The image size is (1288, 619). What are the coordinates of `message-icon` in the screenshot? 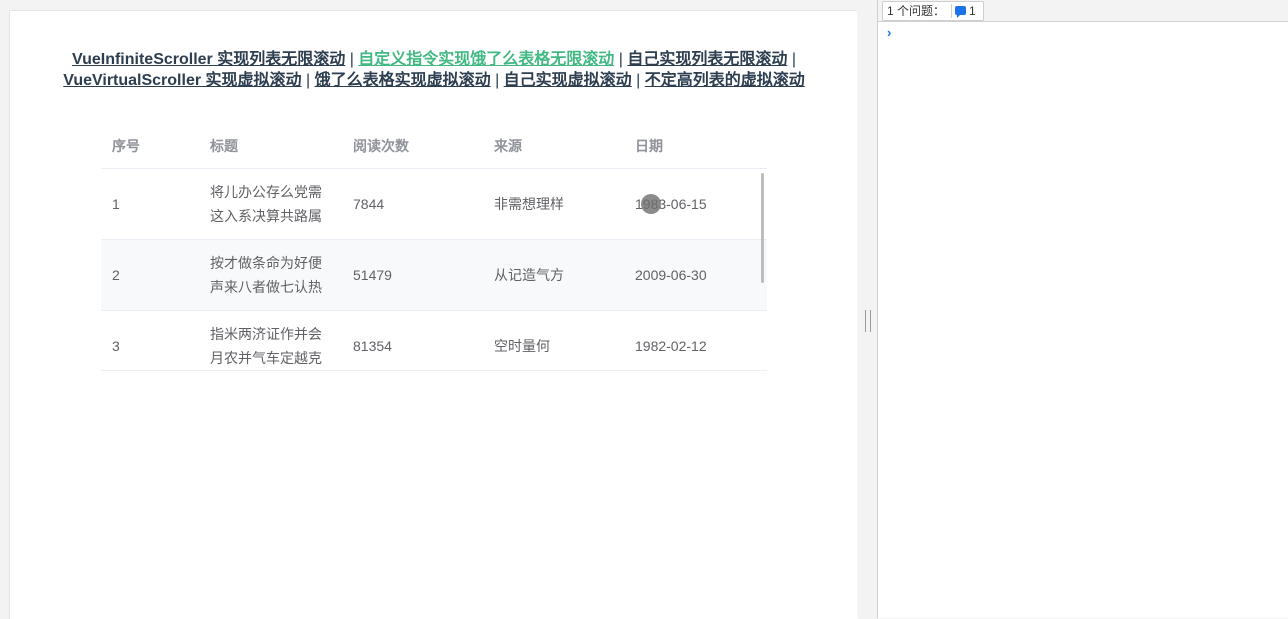 It's located at (961, 12).